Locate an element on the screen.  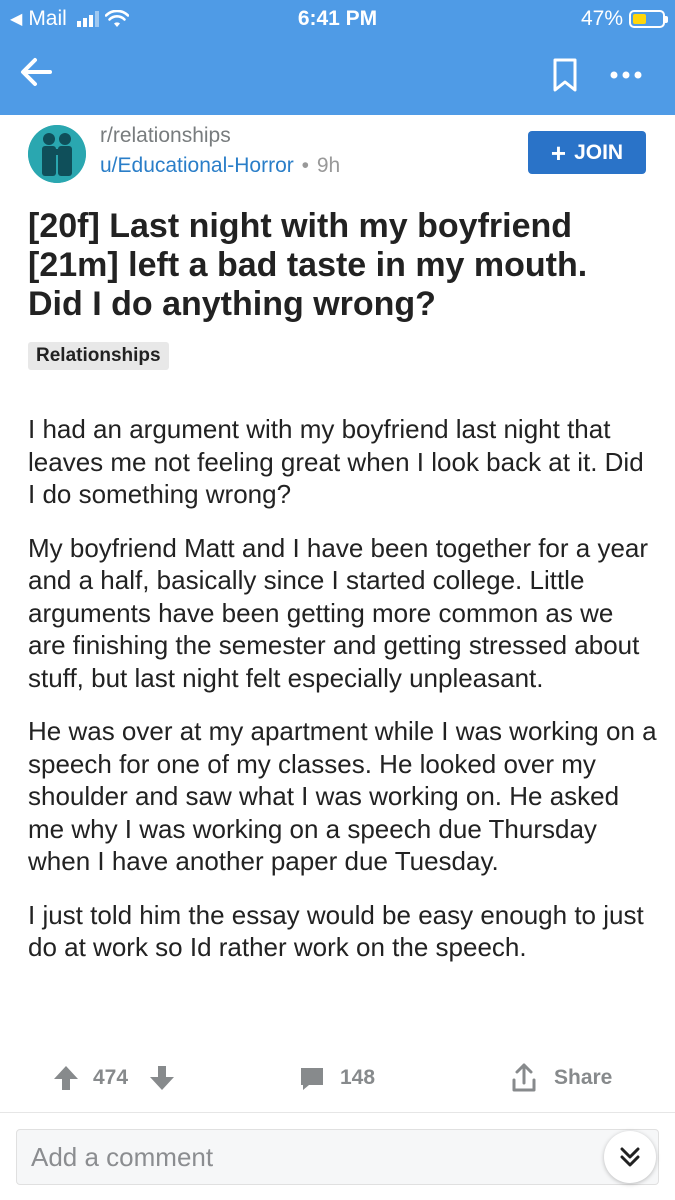
status-time: 6:41 PM is located at coordinates (337, 18).